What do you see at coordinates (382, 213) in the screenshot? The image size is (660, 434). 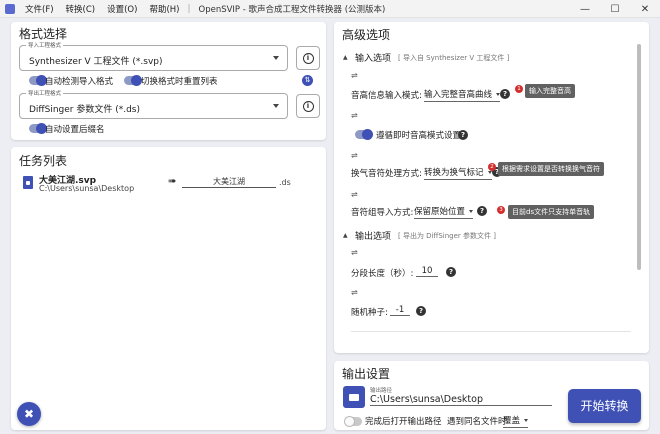 I see `note-group-label: 音符组导入方式:` at bounding box center [382, 213].